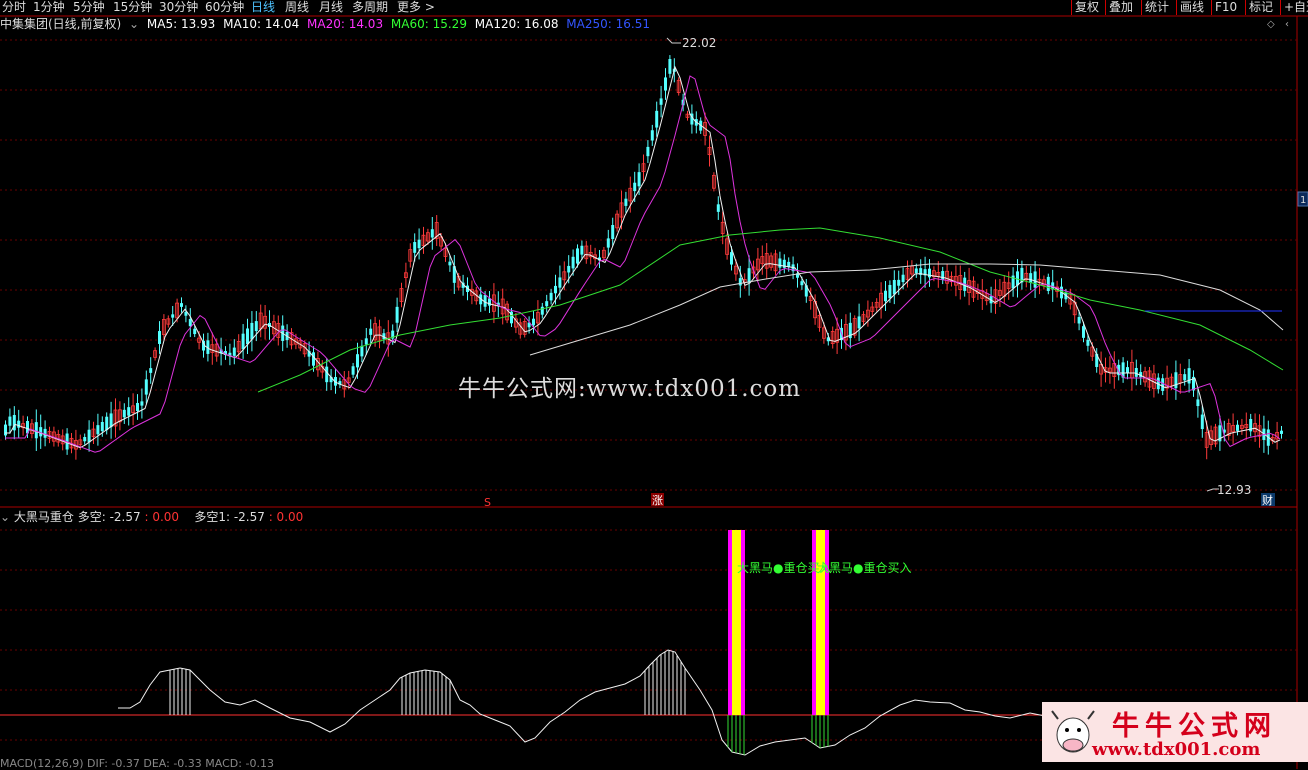 The height and width of the screenshot is (770, 1308). What do you see at coordinates (516, 24) in the screenshot?
I see `ma120-label: MA120: 16.08` at bounding box center [516, 24].